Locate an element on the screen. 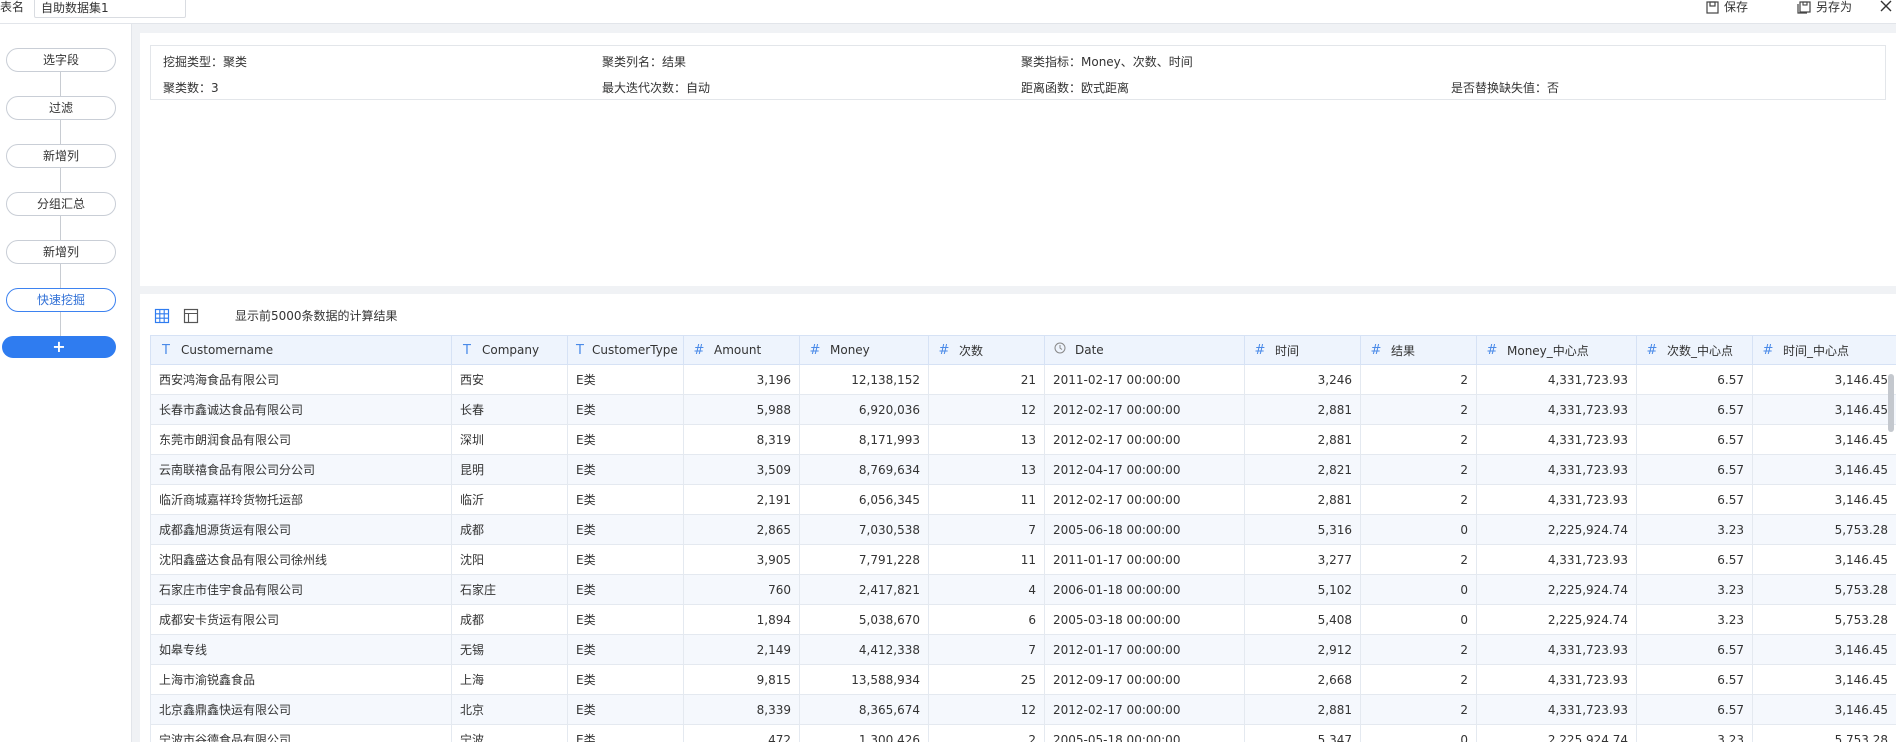 This screenshot has width=1896, height=742. column-header: # 次数 is located at coordinates (986, 350).